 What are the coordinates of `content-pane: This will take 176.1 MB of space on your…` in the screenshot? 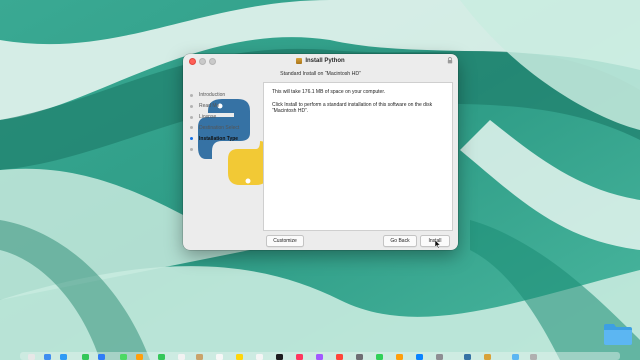 It's located at (358, 156).